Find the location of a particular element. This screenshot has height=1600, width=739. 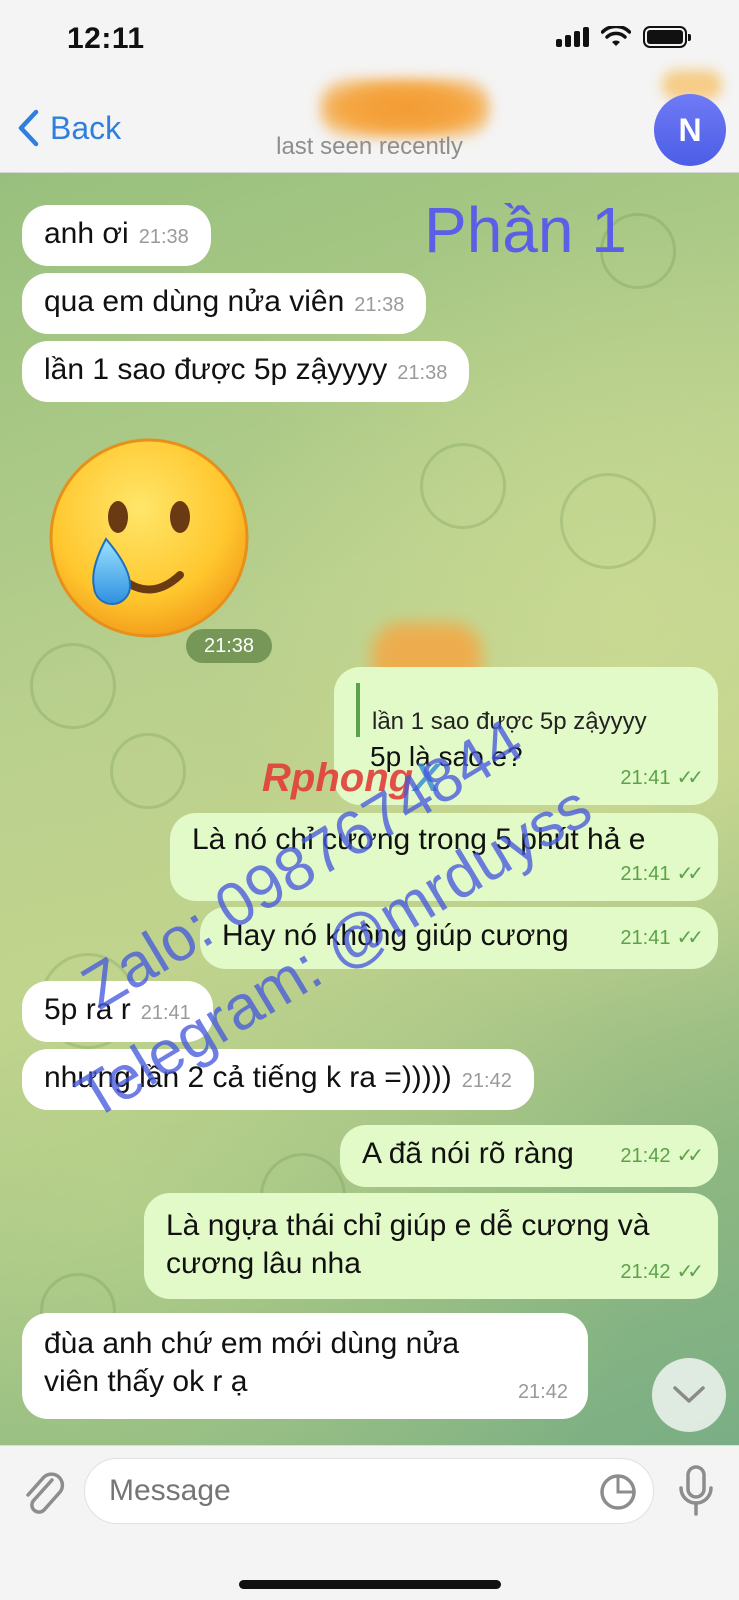

reply-text: lần 1 sao được 5p zậyyyy is located at coordinates (509, 721).